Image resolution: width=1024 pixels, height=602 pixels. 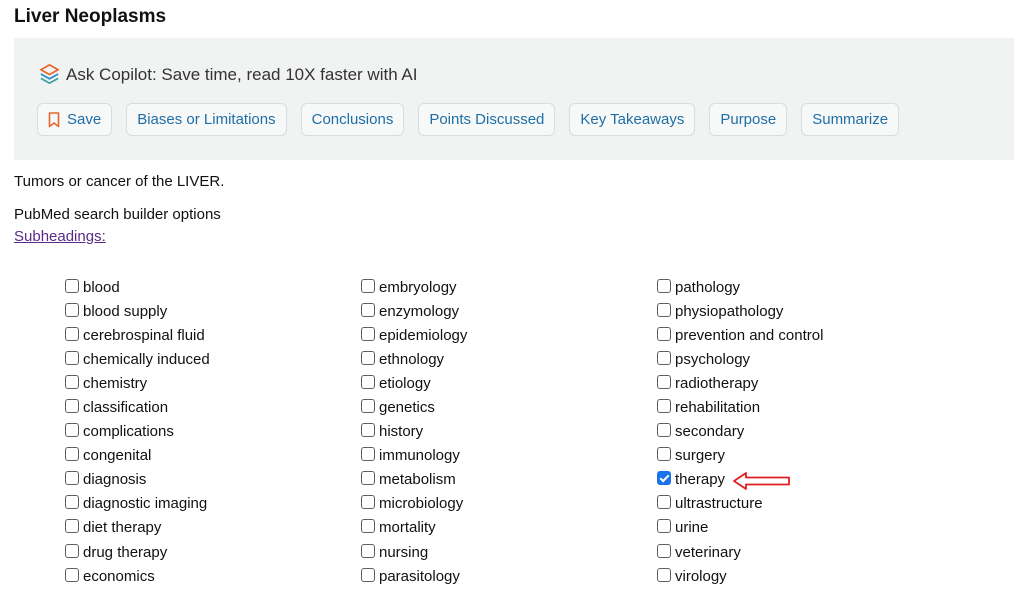 What do you see at coordinates (729, 311) in the screenshot?
I see `subheading-label: physiopathology` at bounding box center [729, 311].